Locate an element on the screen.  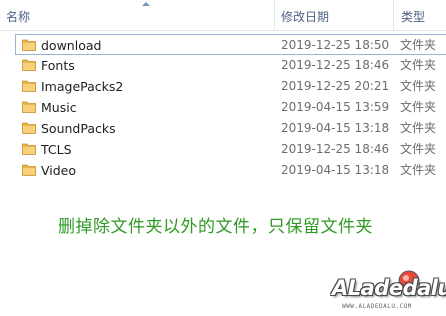
file-name: TCLS is located at coordinates (56, 149).